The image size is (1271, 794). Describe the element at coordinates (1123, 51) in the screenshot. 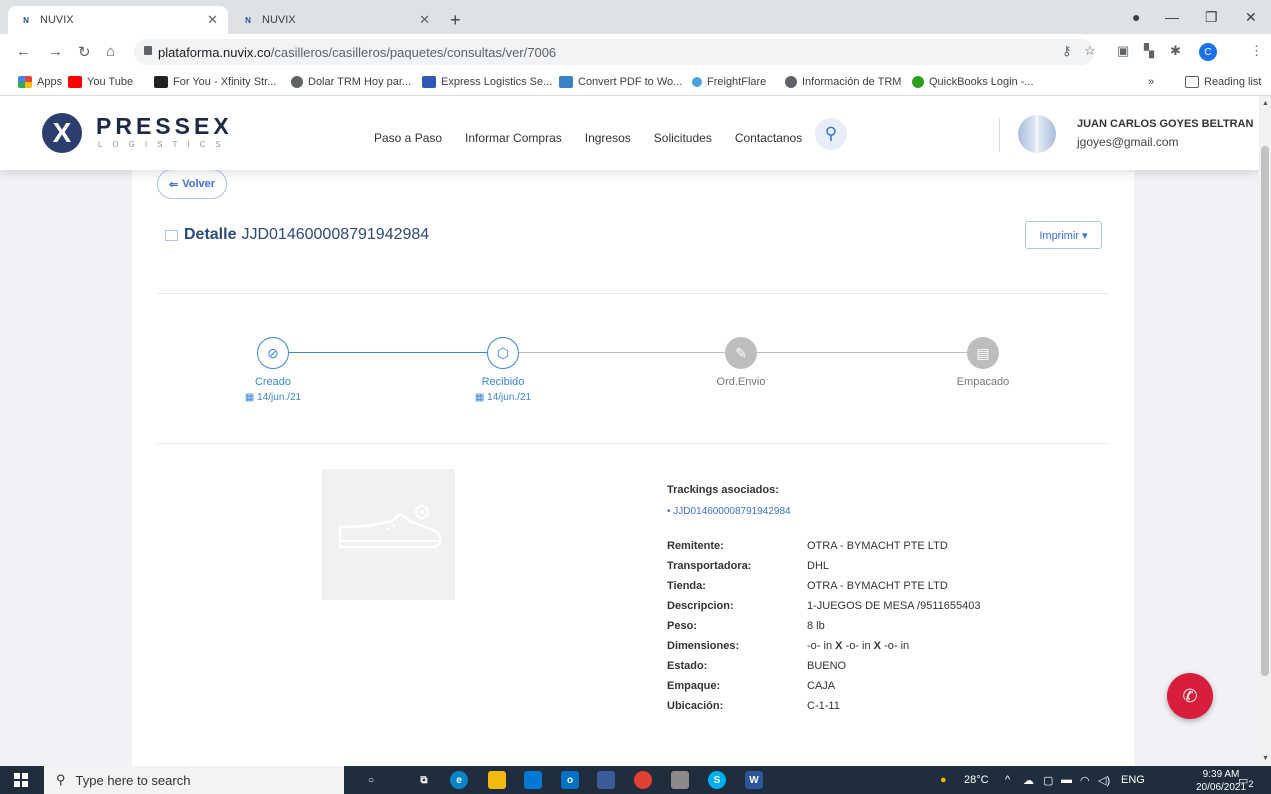

I see `extension-icon: ▣` at that location.